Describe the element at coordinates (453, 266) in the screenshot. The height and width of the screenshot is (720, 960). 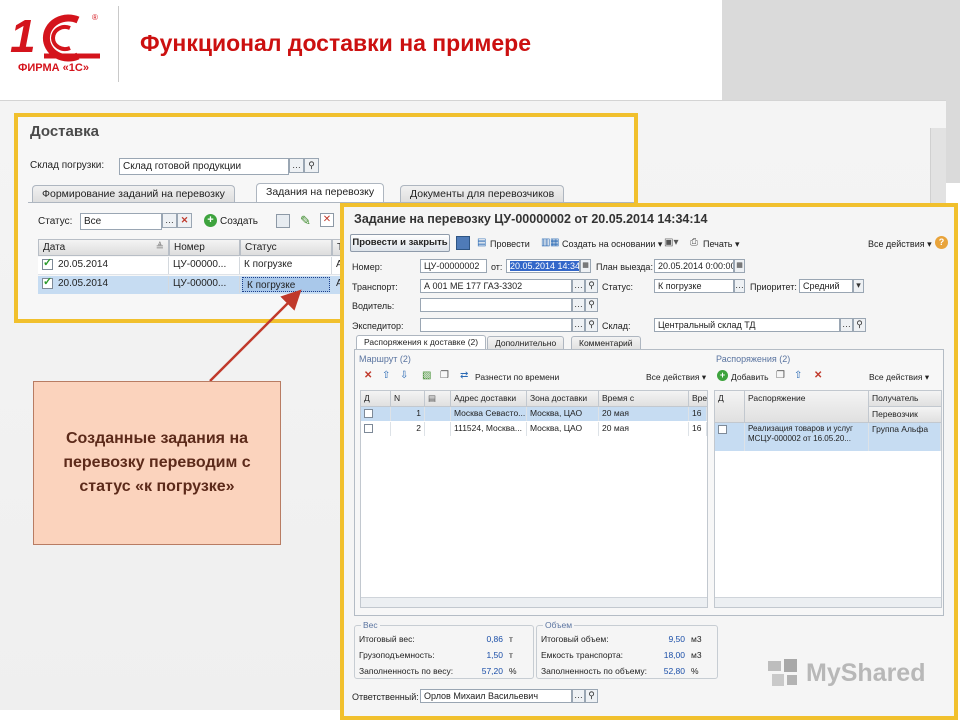
I see `number-field: ЦУ-00000002` at that location.